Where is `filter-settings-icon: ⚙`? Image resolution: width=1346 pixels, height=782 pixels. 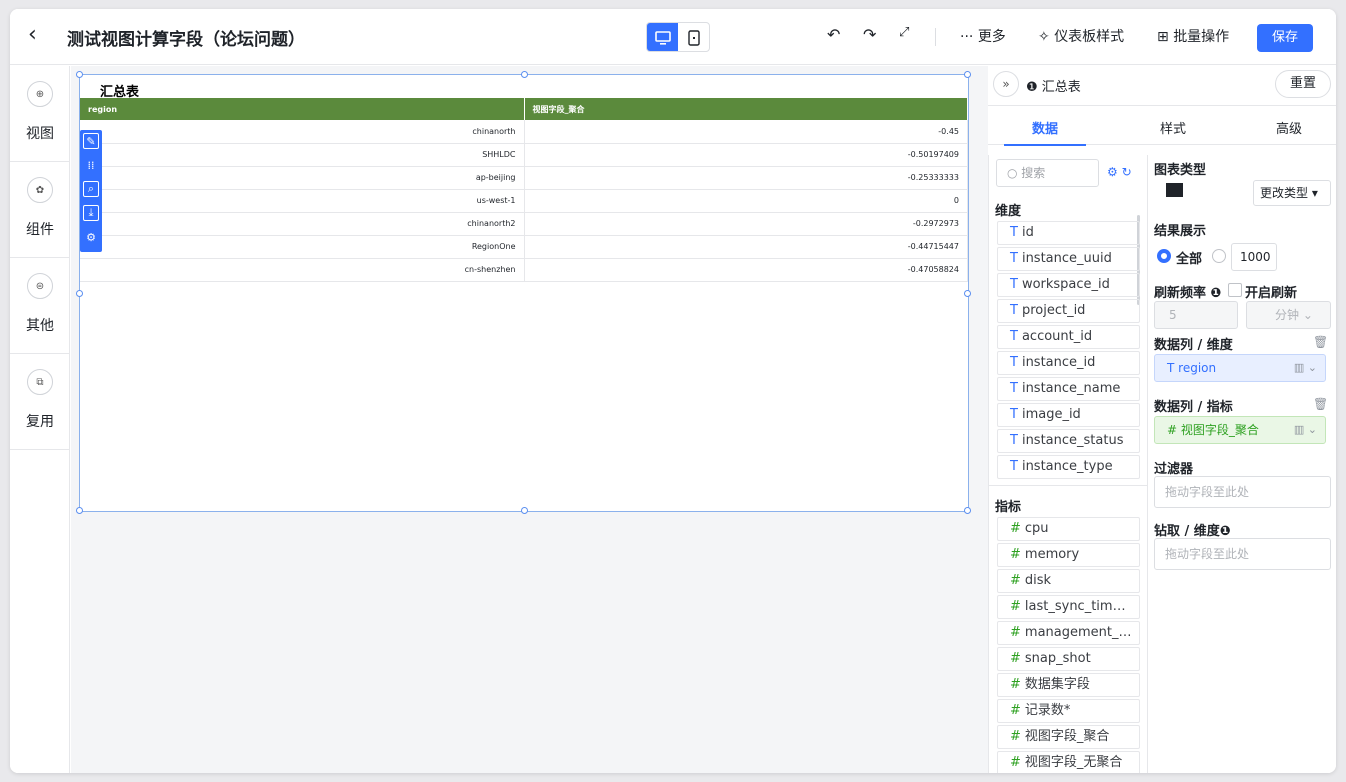 filter-settings-icon: ⚙ is located at coordinates (1112, 172).